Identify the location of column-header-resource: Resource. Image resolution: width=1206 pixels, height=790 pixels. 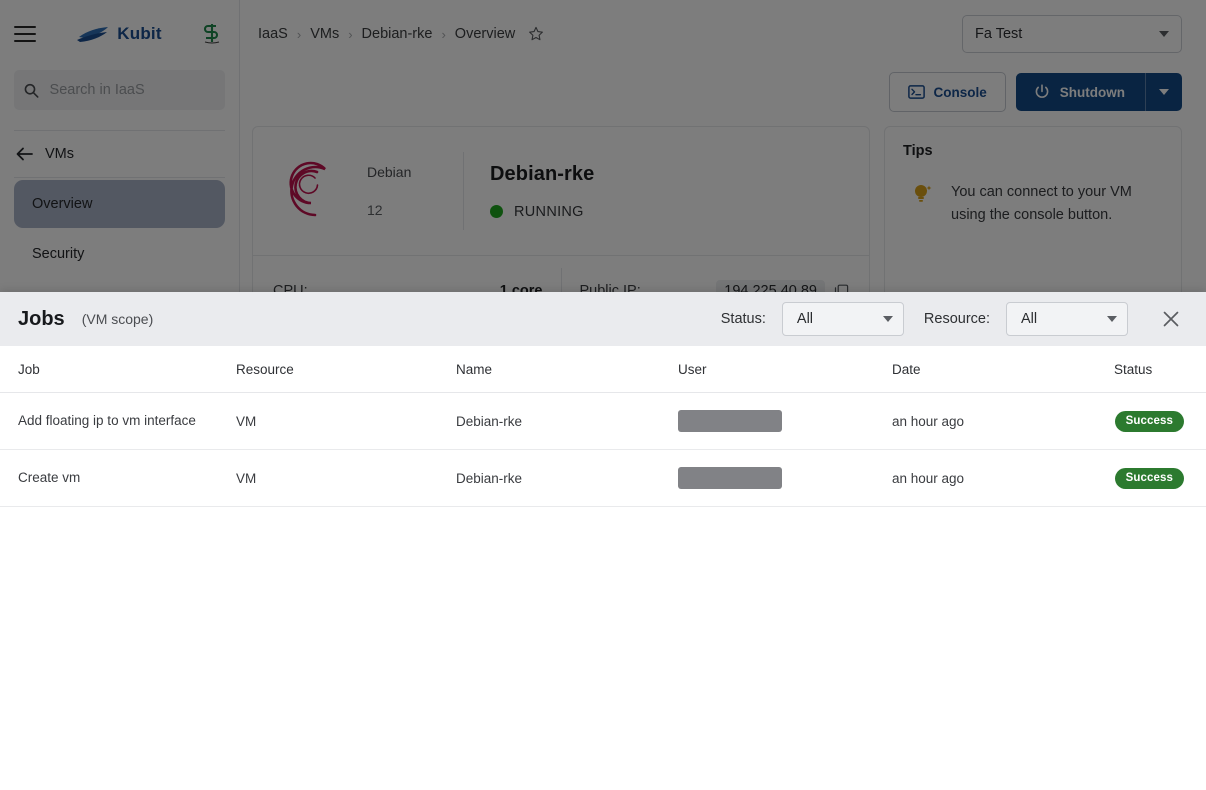
(346, 369).